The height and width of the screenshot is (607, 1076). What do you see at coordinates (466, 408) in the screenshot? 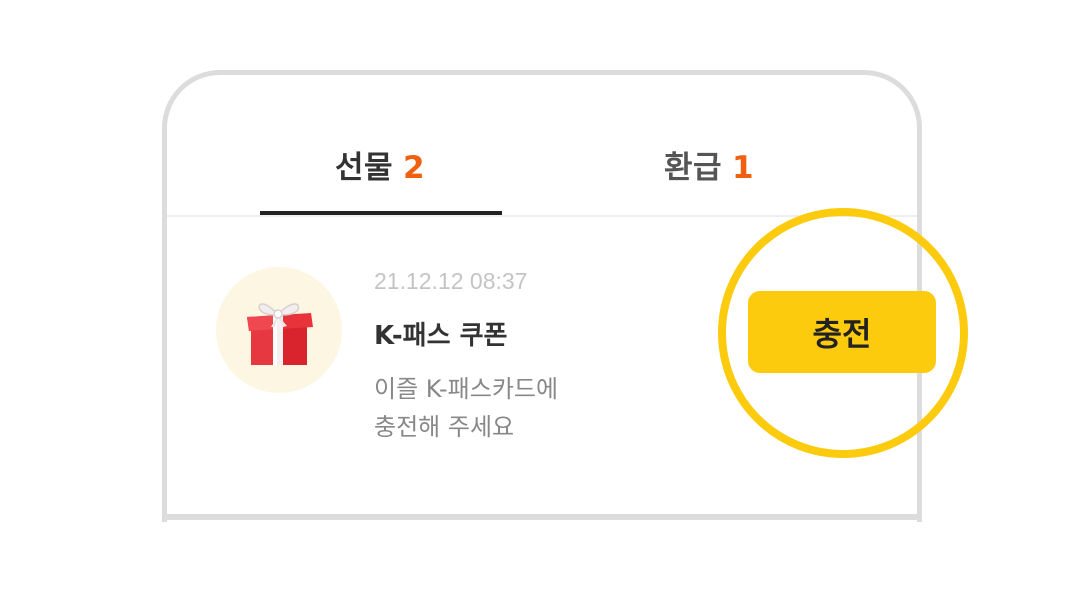
I see `item-description: 이즐 K-패스카드에 충전해 주세요` at bounding box center [466, 408].